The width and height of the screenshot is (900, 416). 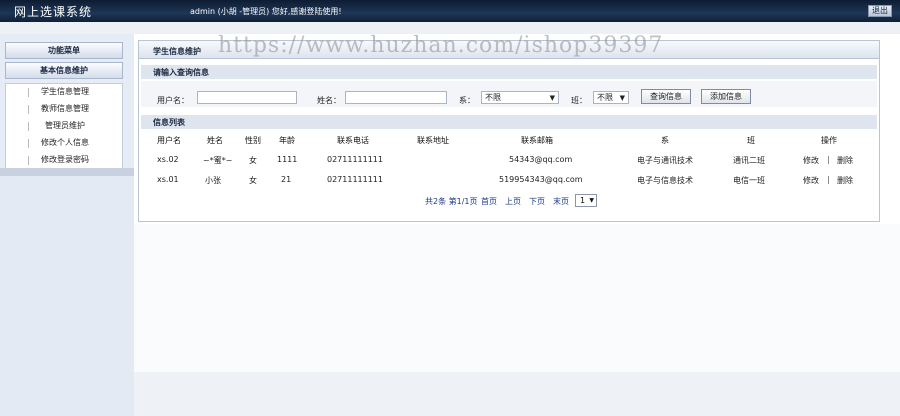 What do you see at coordinates (177, 51) in the screenshot?
I see `page-title: 学生信息维护` at bounding box center [177, 51].